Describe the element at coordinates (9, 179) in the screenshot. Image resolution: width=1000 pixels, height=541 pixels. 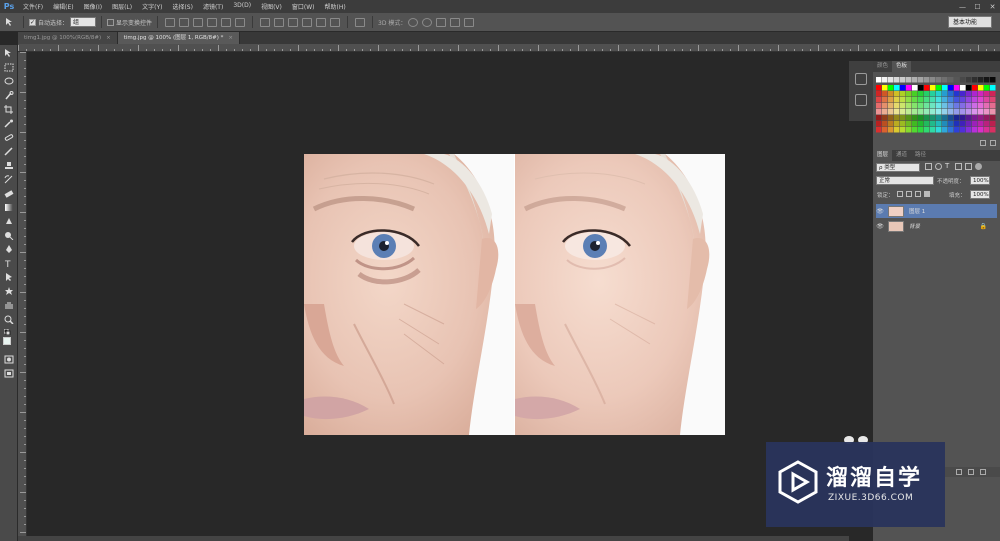
I see `history-brush-tool-icon` at that location.